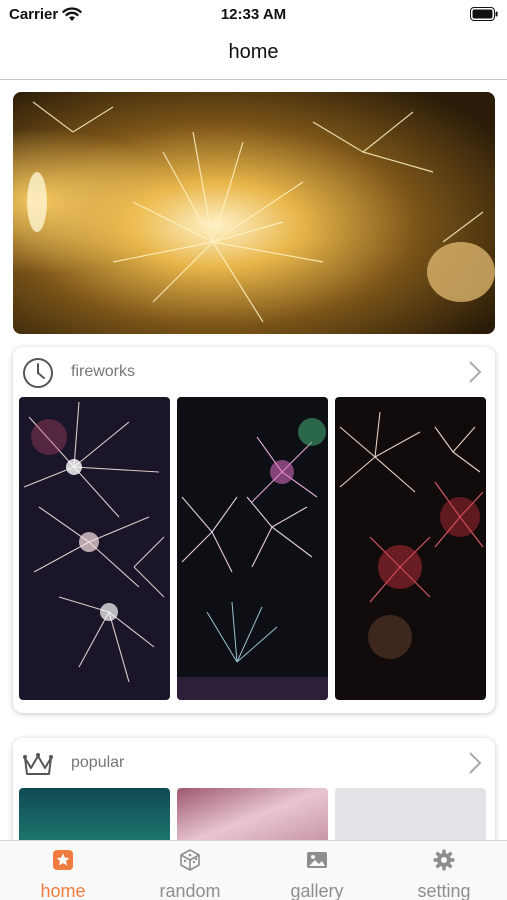 The image size is (507, 900). What do you see at coordinates (253, 52) in the screenshot?
I see `page-title: home` at bounding box center [253, 52].